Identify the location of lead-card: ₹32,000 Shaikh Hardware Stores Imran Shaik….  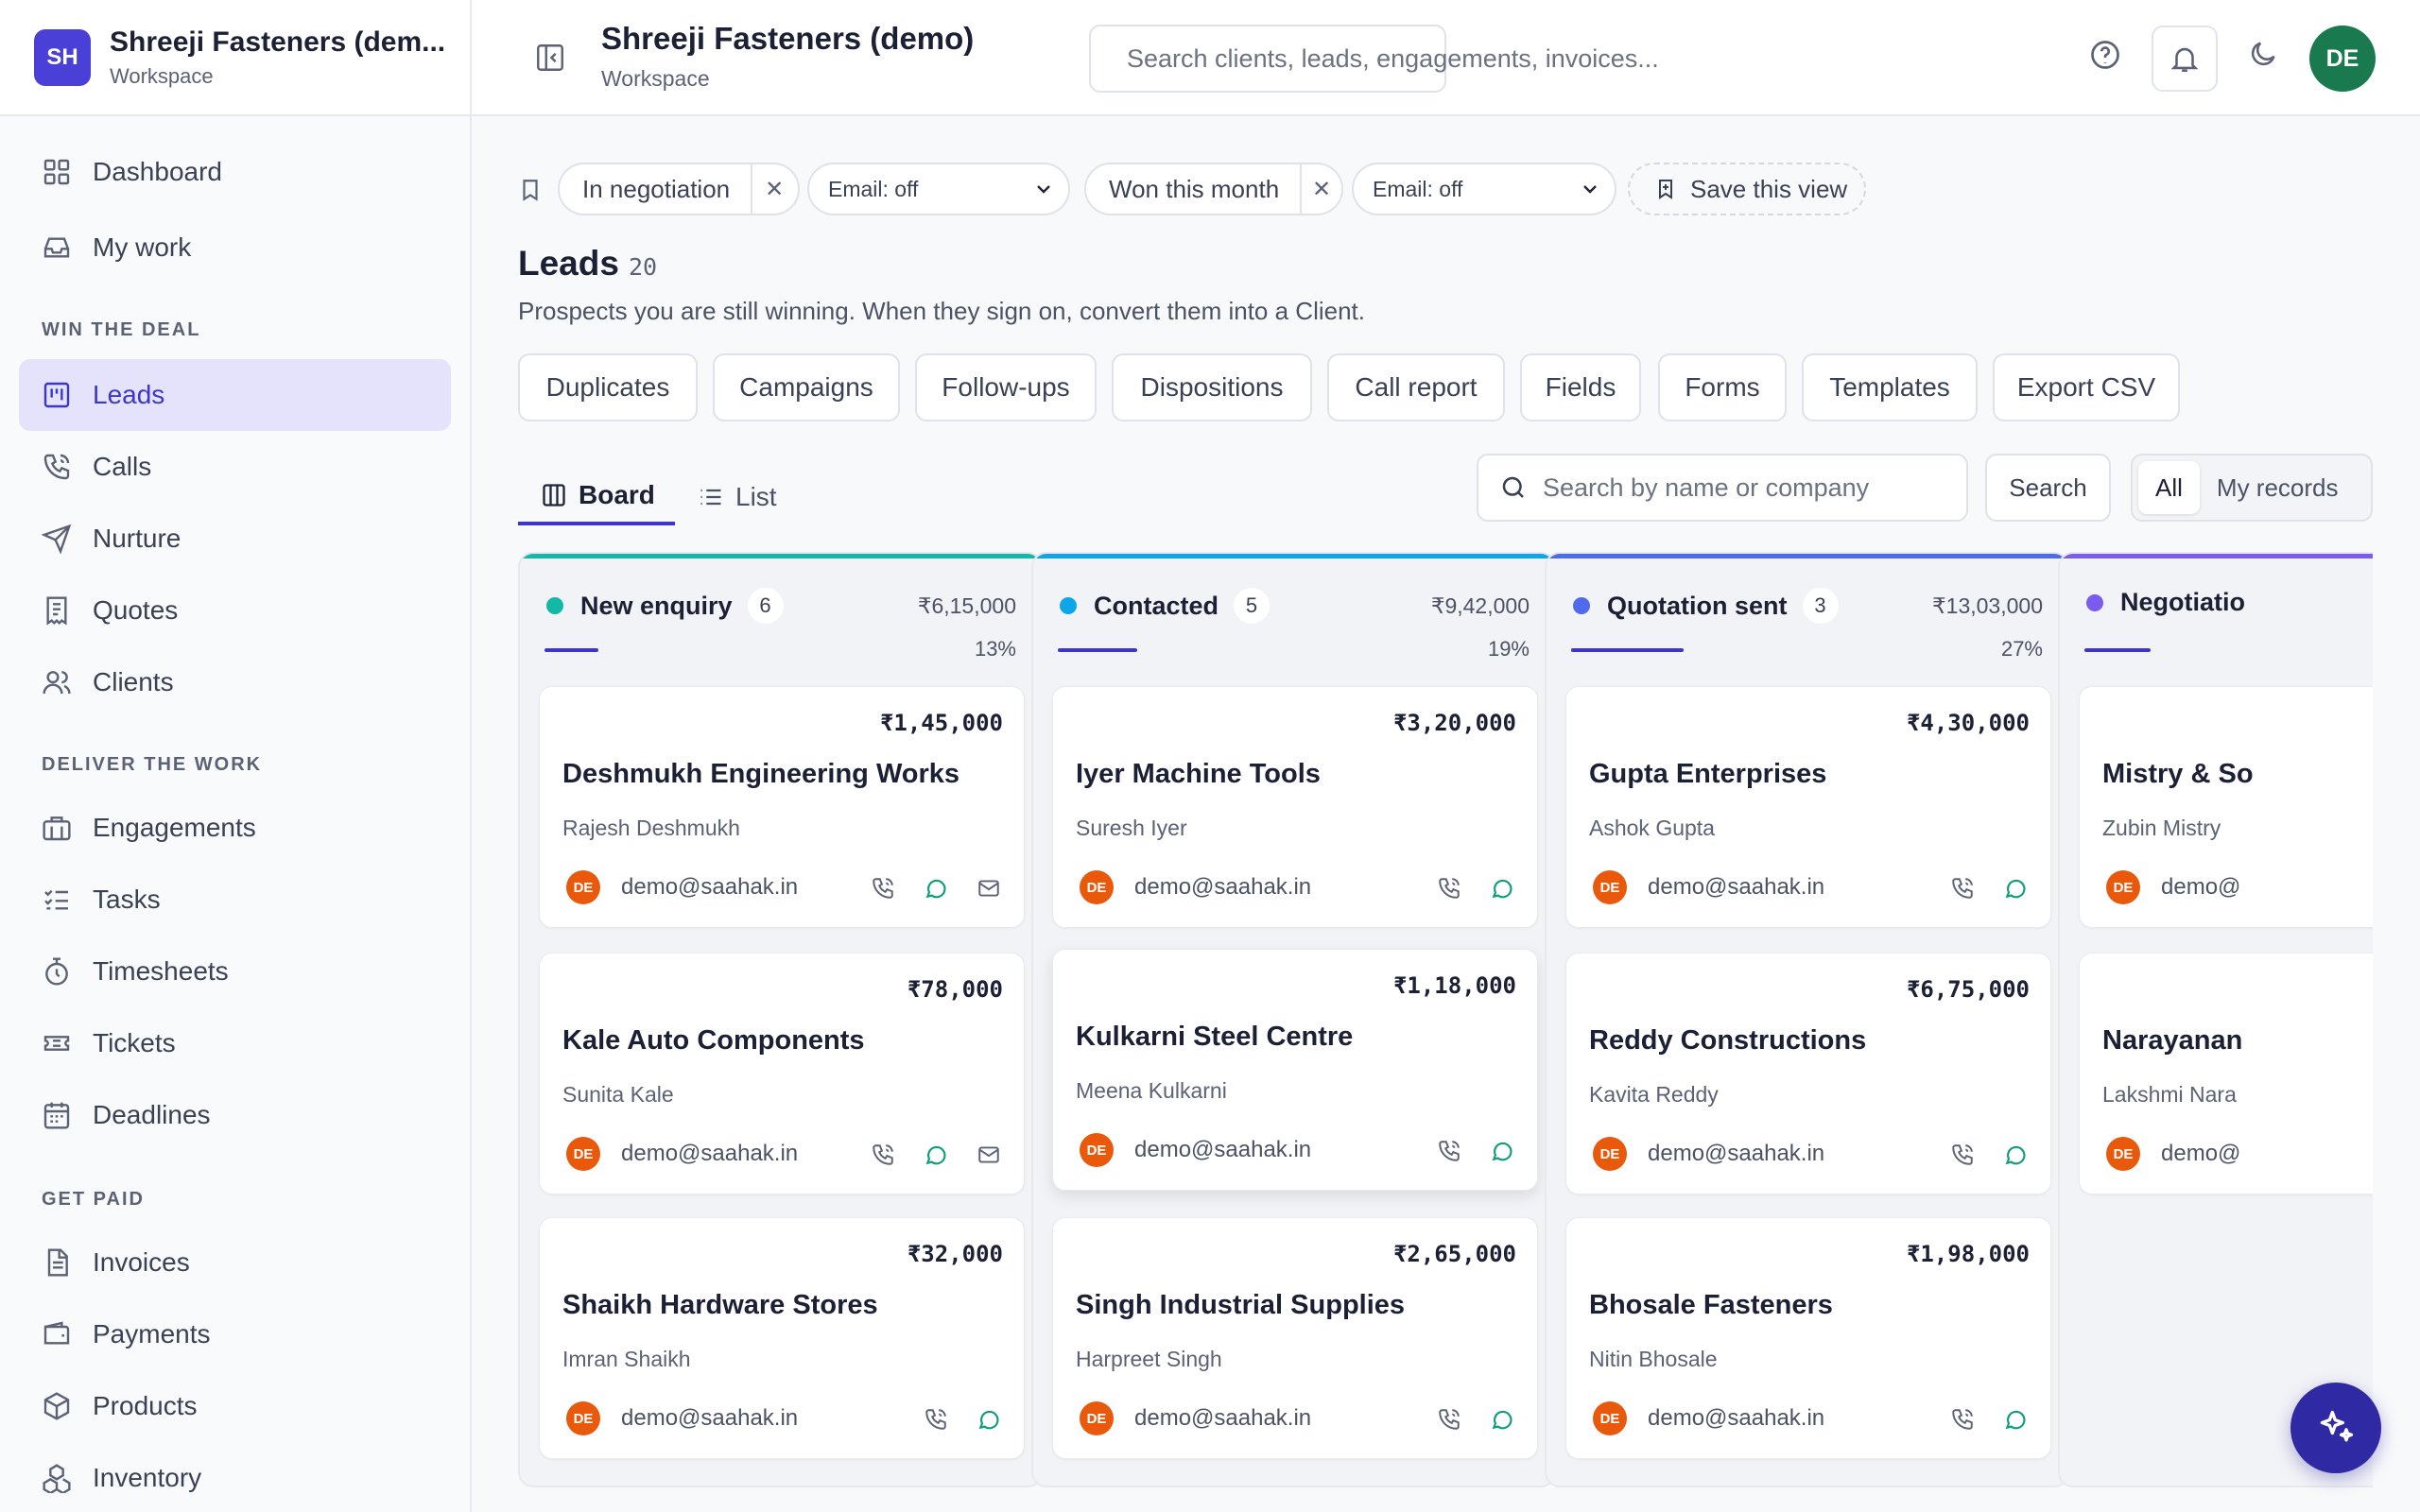
(782, 1338).